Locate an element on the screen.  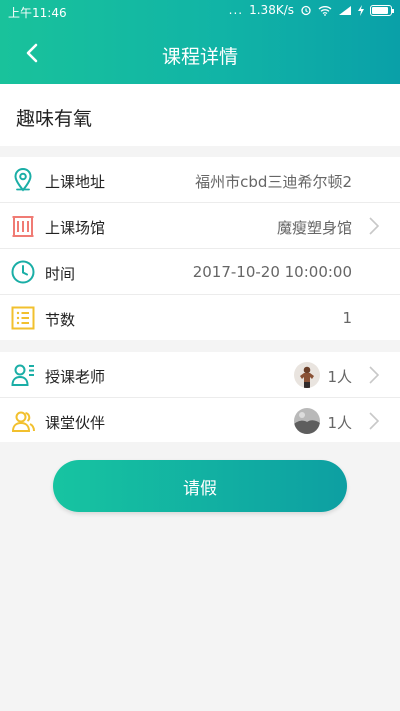
leave-button: 请假 is located at coordinates (200, 486).